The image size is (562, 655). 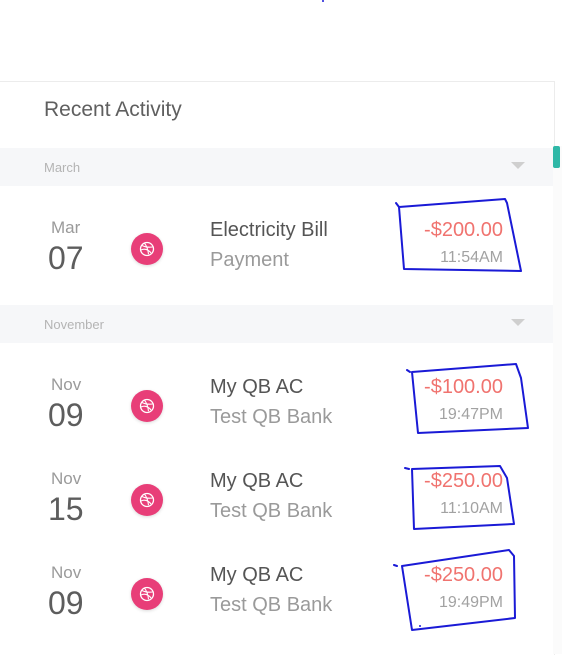 What do you see at coordinates (66, 509) in the screenshot?
I see `transaction-day: 15` at bounding box center [66, 509].